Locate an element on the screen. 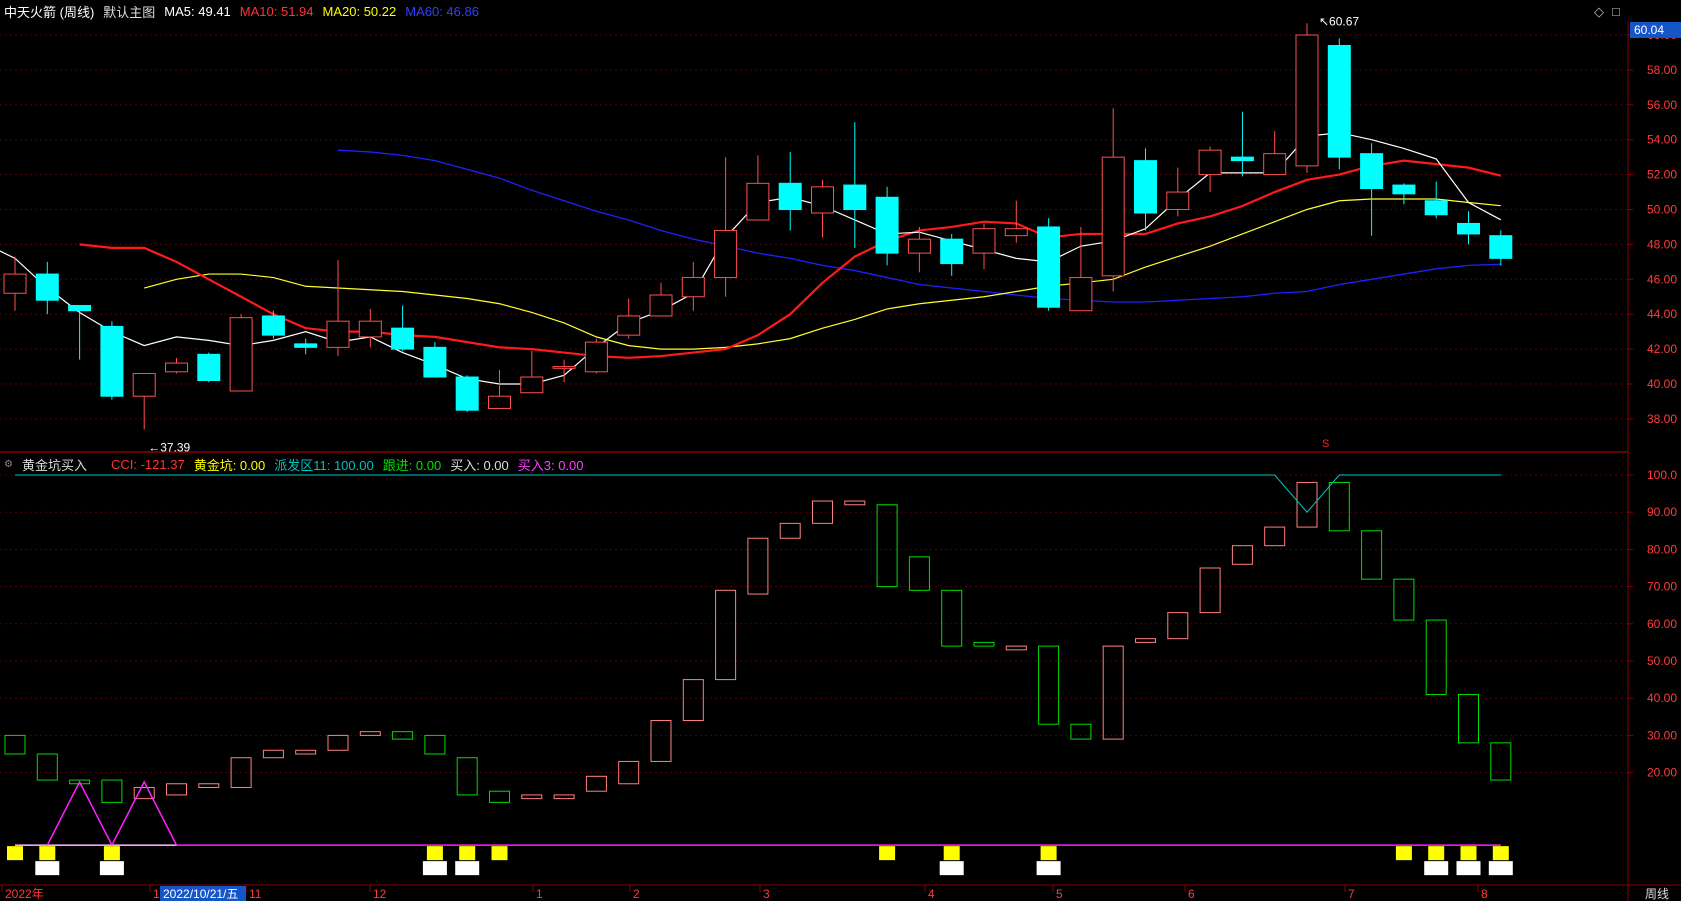 The height and width of the screenshot is (901, 1681). indicator-axis-label: 40.00 is located at coordinates (1662, 698).